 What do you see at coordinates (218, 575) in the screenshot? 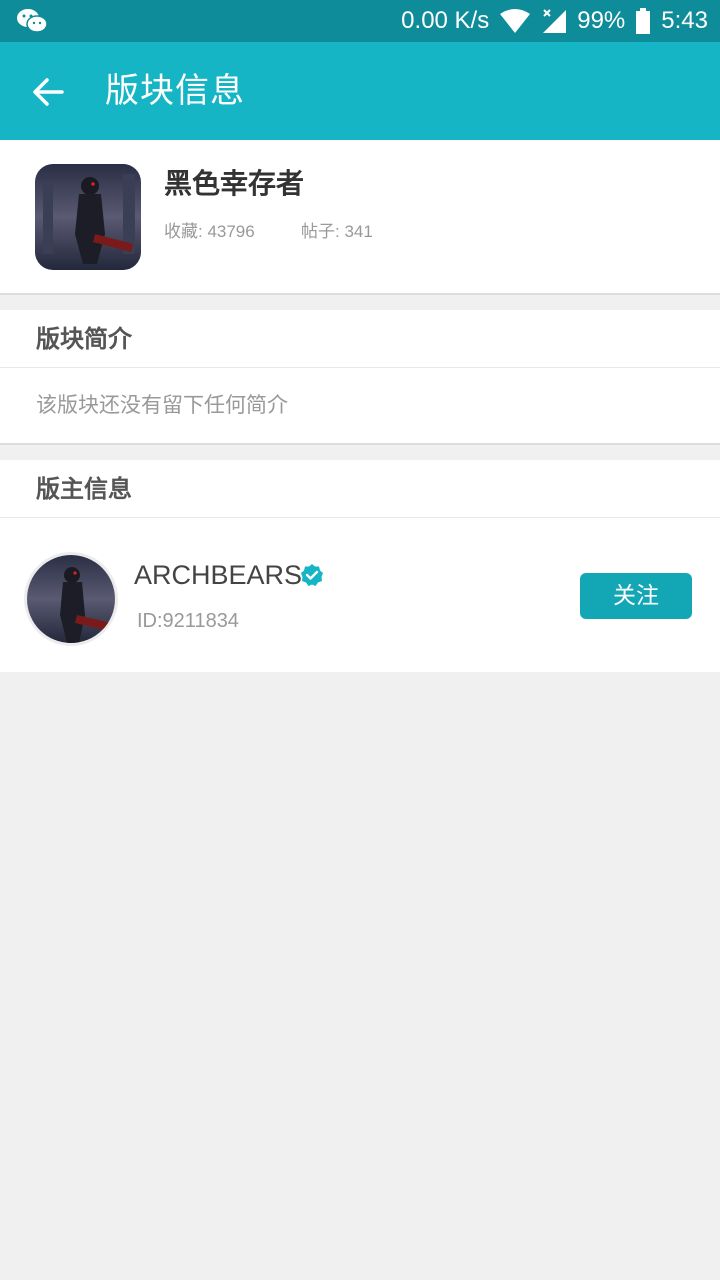
I see `moderator-name: ARCHBEARS` at bounding box center [218, 575].